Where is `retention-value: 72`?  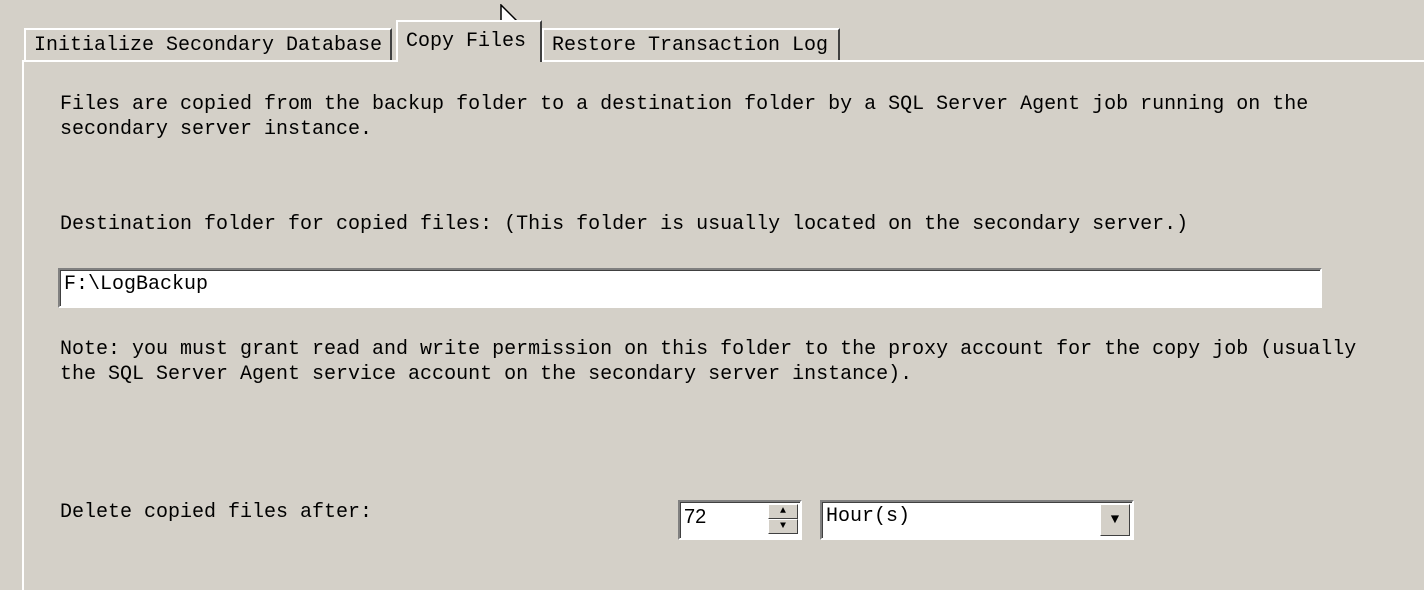
retention-value: 72 is located at coordinates (695, 517).